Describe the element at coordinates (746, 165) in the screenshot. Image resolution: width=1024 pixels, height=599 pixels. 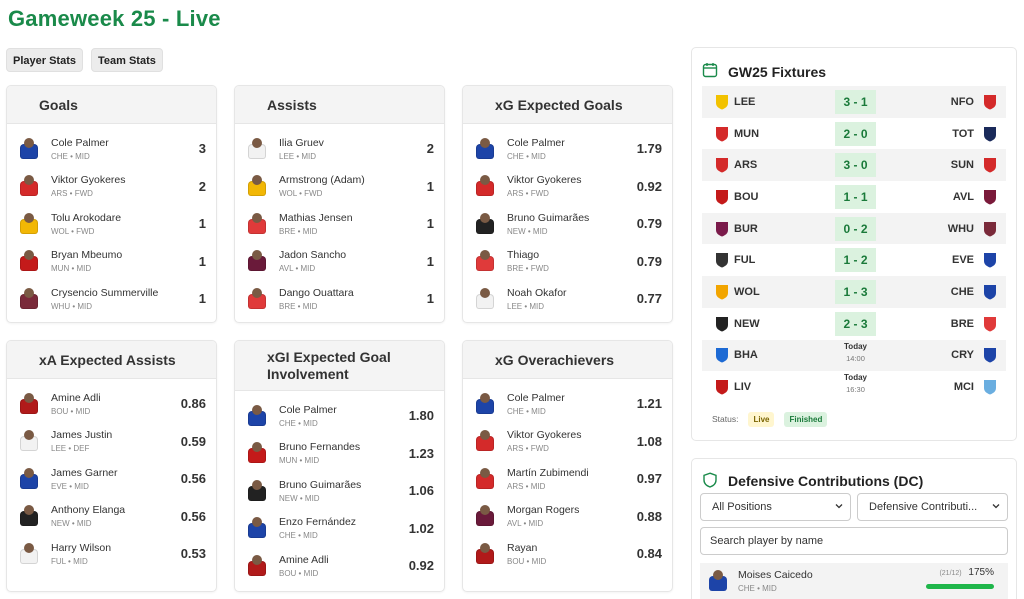
I see `home-team: ARS` at that location.